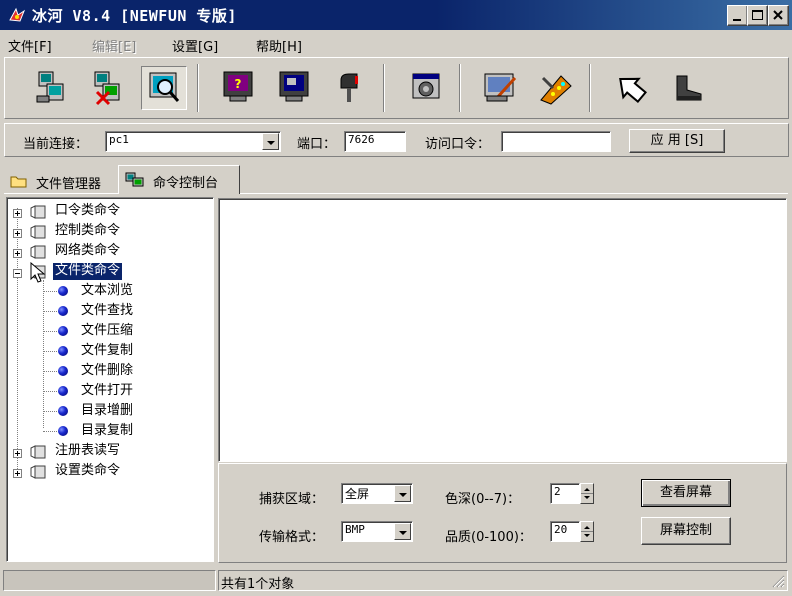 Image resolution: width=792 pixels, height=596 pixels. I want to click on settings-button, so click(426, 88).